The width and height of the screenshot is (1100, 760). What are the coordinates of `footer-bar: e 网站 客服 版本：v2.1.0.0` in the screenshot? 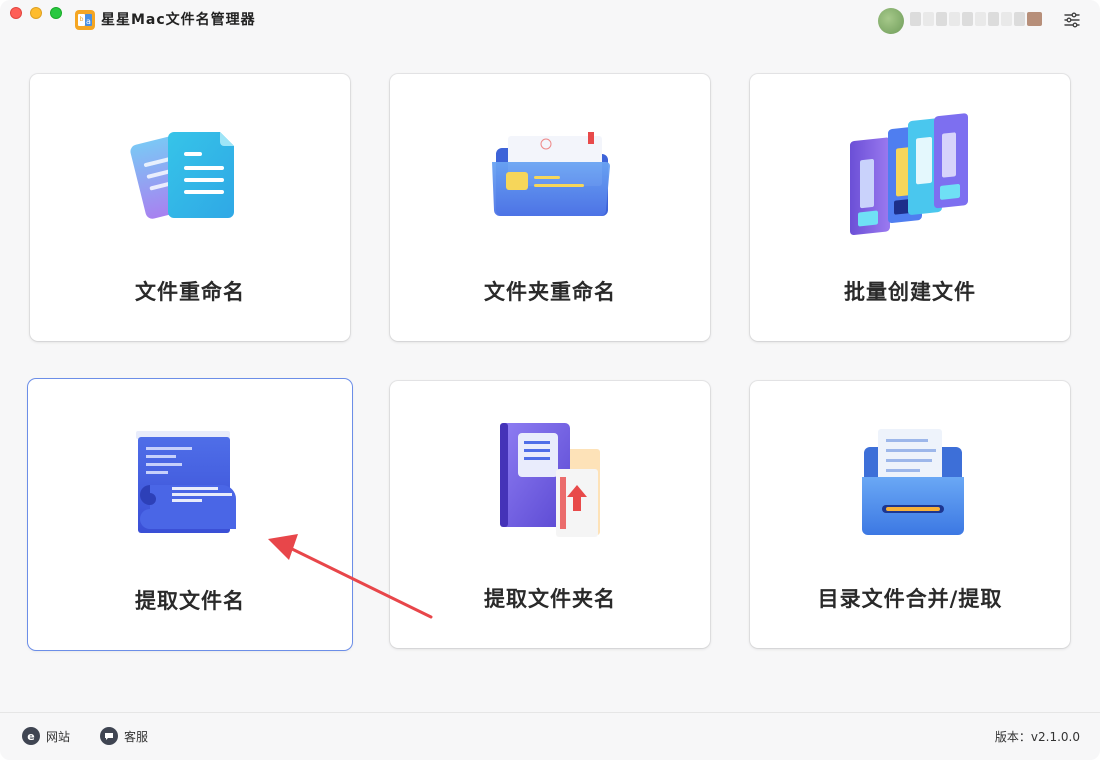 It's located at (550, 736).